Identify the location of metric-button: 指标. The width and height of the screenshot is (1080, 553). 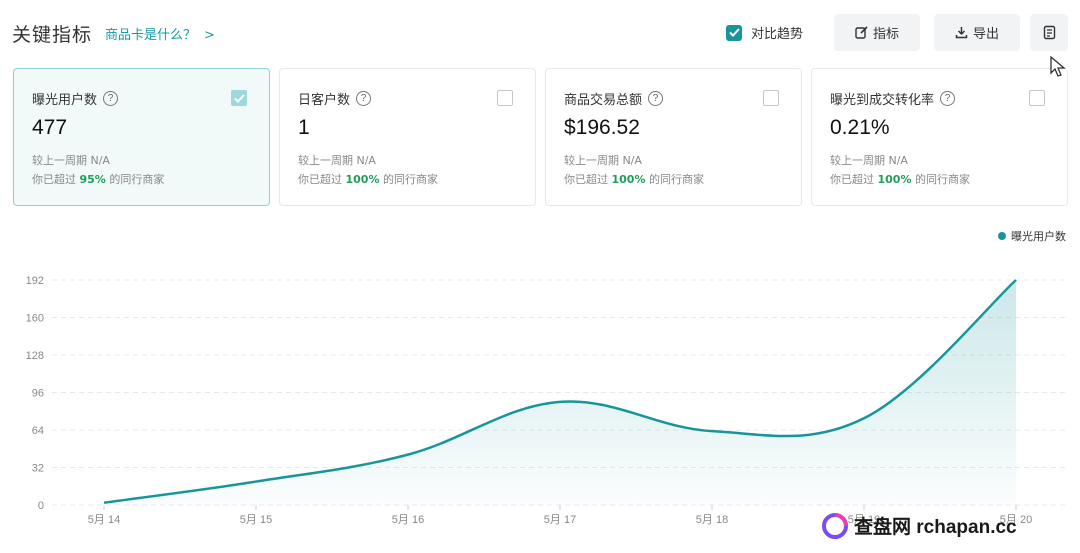
(877, 32).